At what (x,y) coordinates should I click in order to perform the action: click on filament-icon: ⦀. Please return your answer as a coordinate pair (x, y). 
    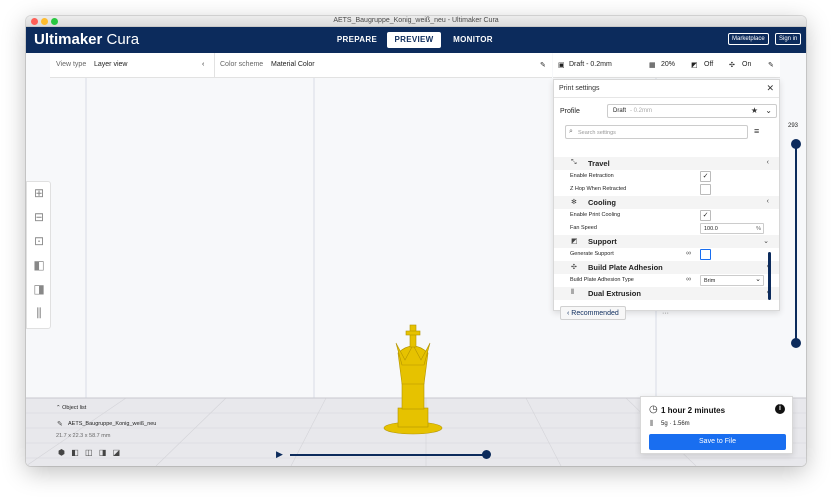
    Looking at the image, I should click on (652, 423).